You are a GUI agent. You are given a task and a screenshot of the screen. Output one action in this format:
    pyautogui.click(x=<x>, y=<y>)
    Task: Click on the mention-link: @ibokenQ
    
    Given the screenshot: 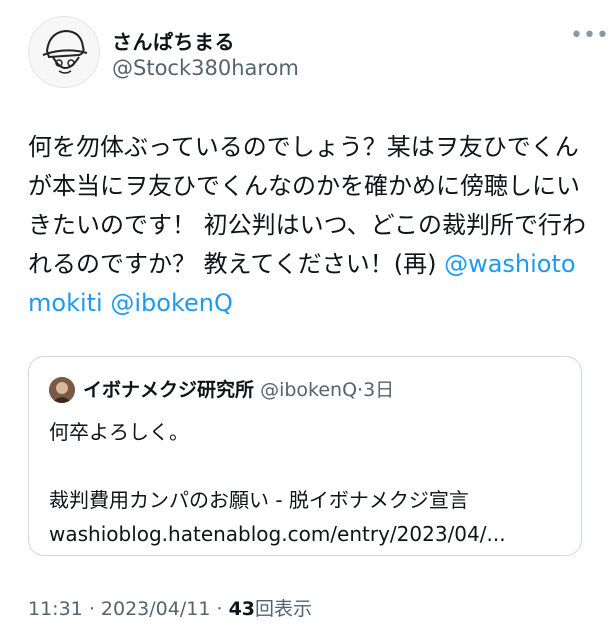 What is the action you would take?
    pyautogui.click(x=171, y=303)
    